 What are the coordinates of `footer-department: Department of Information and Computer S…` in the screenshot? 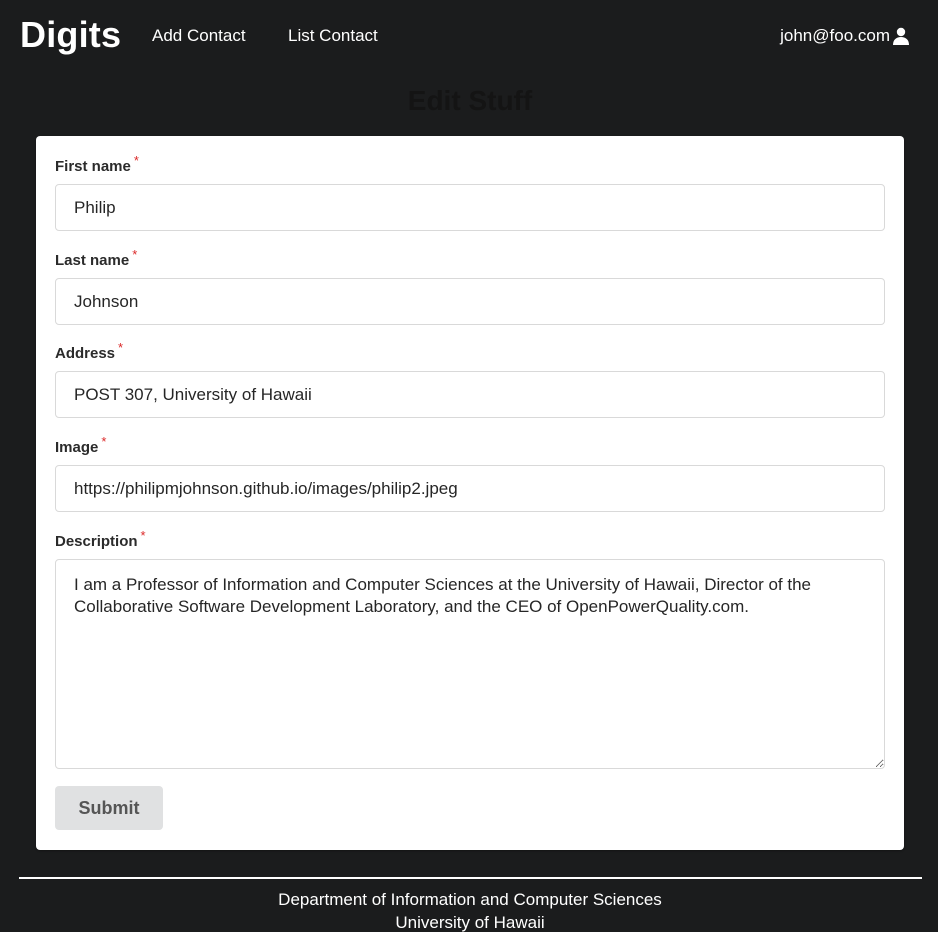 It's located at (470, 899).